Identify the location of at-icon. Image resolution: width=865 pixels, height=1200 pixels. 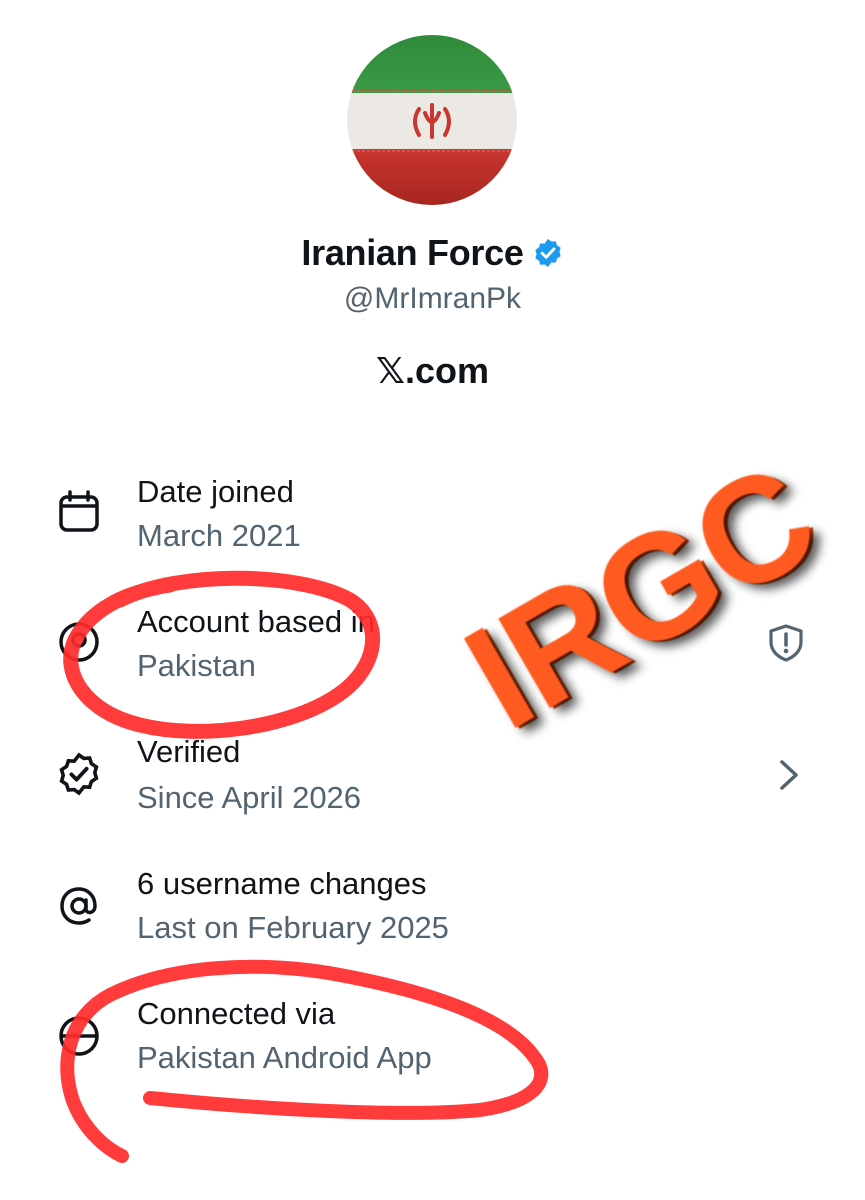
(79, 906).